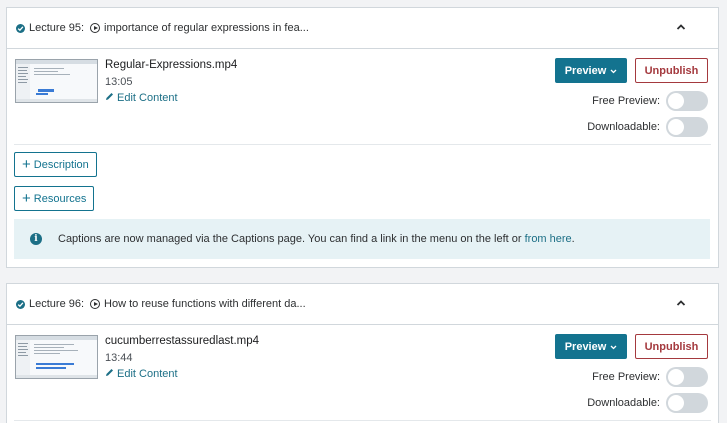 The width and height of the screenshot is (727, 423). Describe the element at coordinates (182, 341) in the screenshot. I see `video-file-name: cucumberrestassuredlast.mp4` at that location.